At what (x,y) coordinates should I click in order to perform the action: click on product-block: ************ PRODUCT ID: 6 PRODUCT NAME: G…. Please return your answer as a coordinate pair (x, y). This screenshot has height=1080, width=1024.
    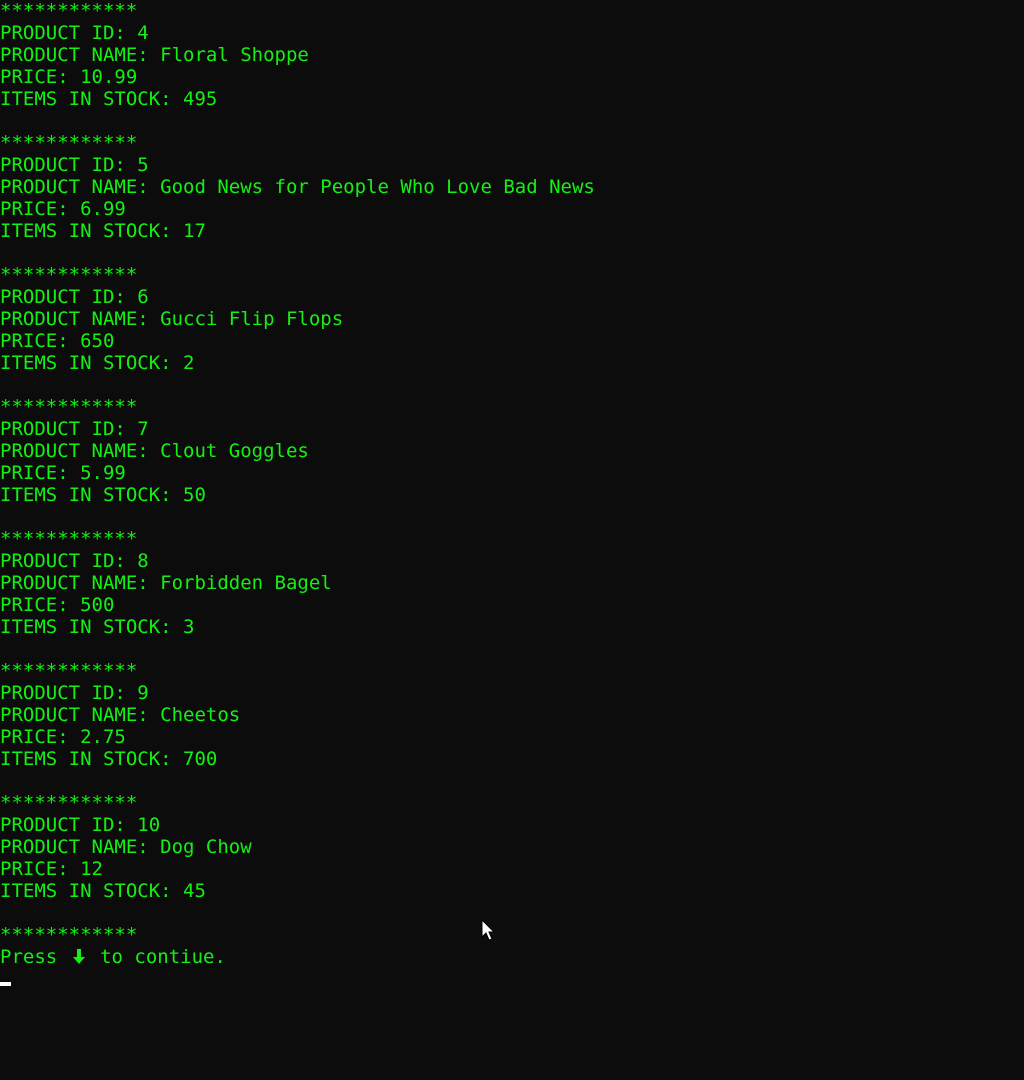
    Looking at the image, I should click on (512, 330).